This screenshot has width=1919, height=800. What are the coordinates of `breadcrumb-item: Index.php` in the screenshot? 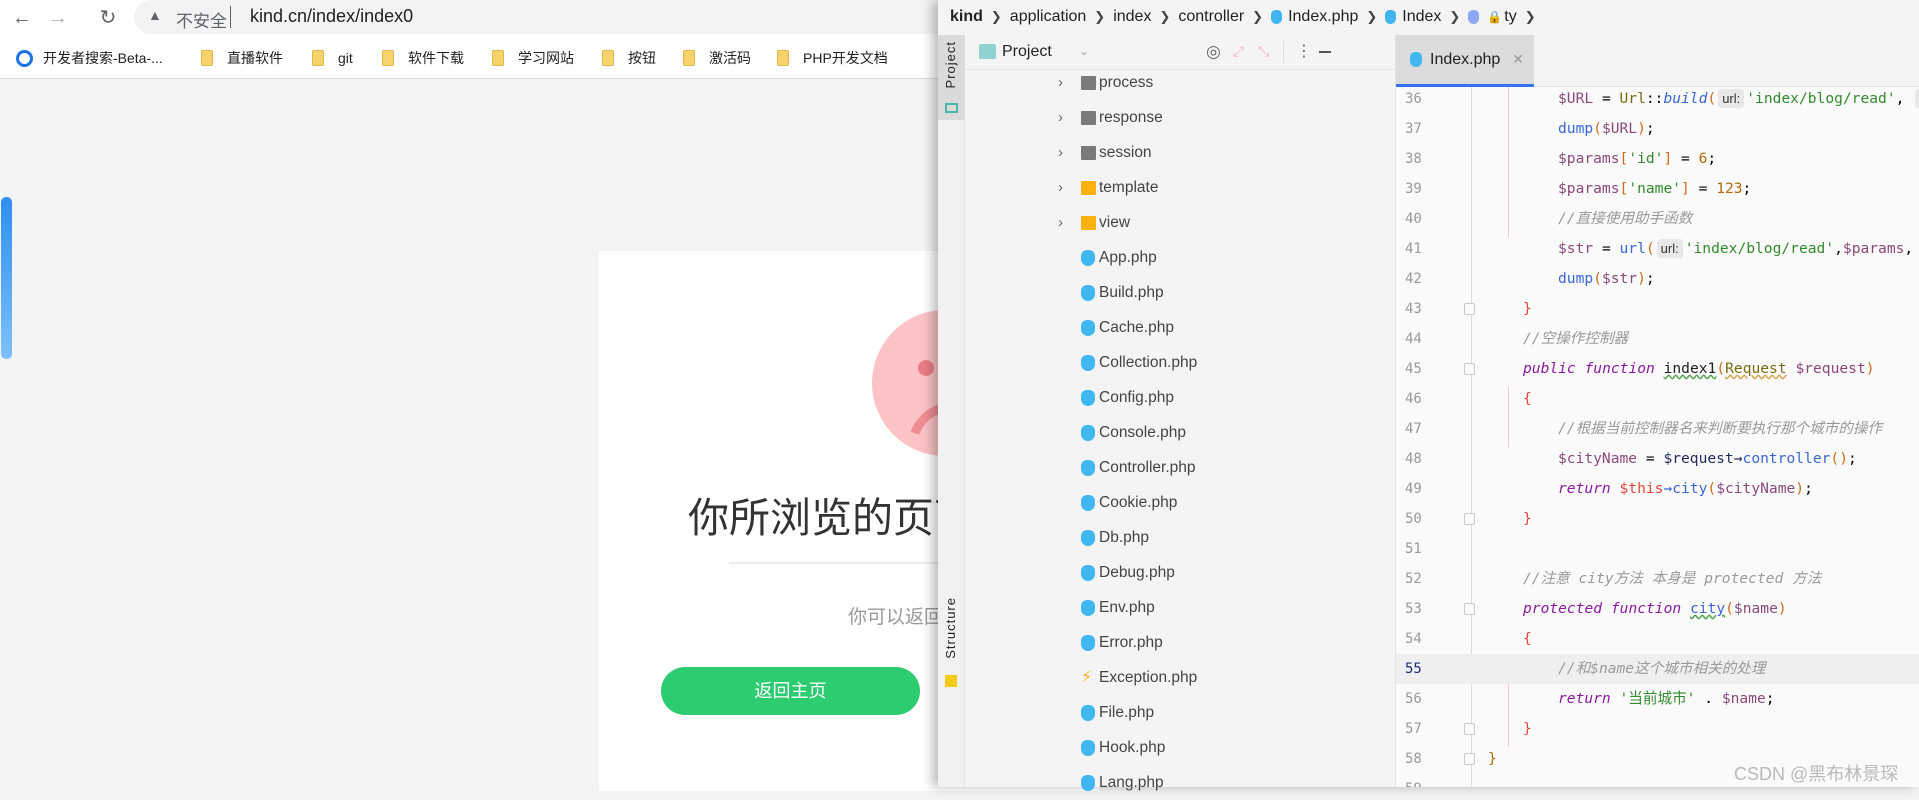 It's located at (1323, 17).